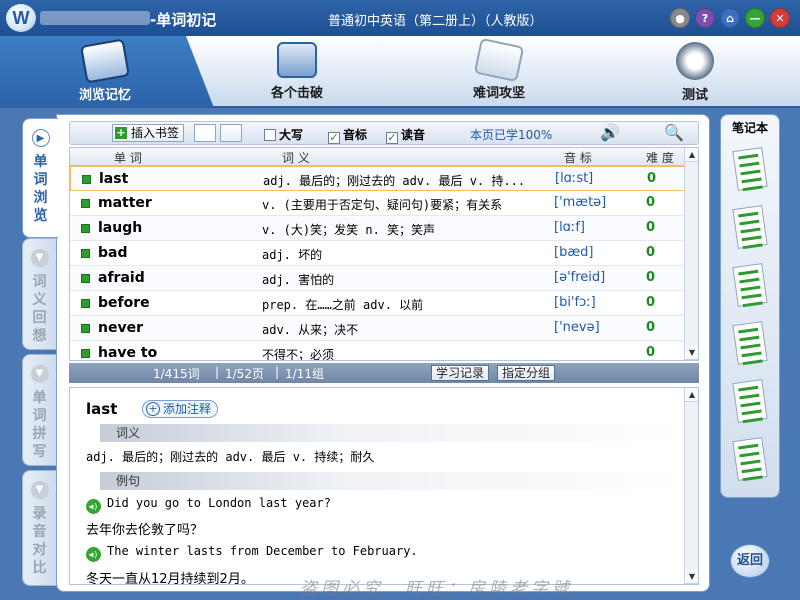 The image size is (800, 600). I want to click on speaker-icon: 🔊, so click(610, 132).